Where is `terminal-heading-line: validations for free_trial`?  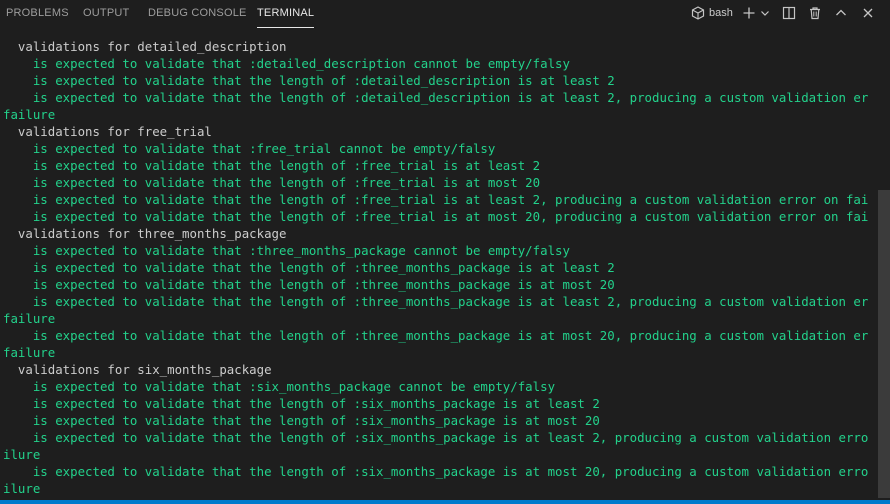 terminal-heading-line: validations for free_trial is located at coordinates (107, 131).